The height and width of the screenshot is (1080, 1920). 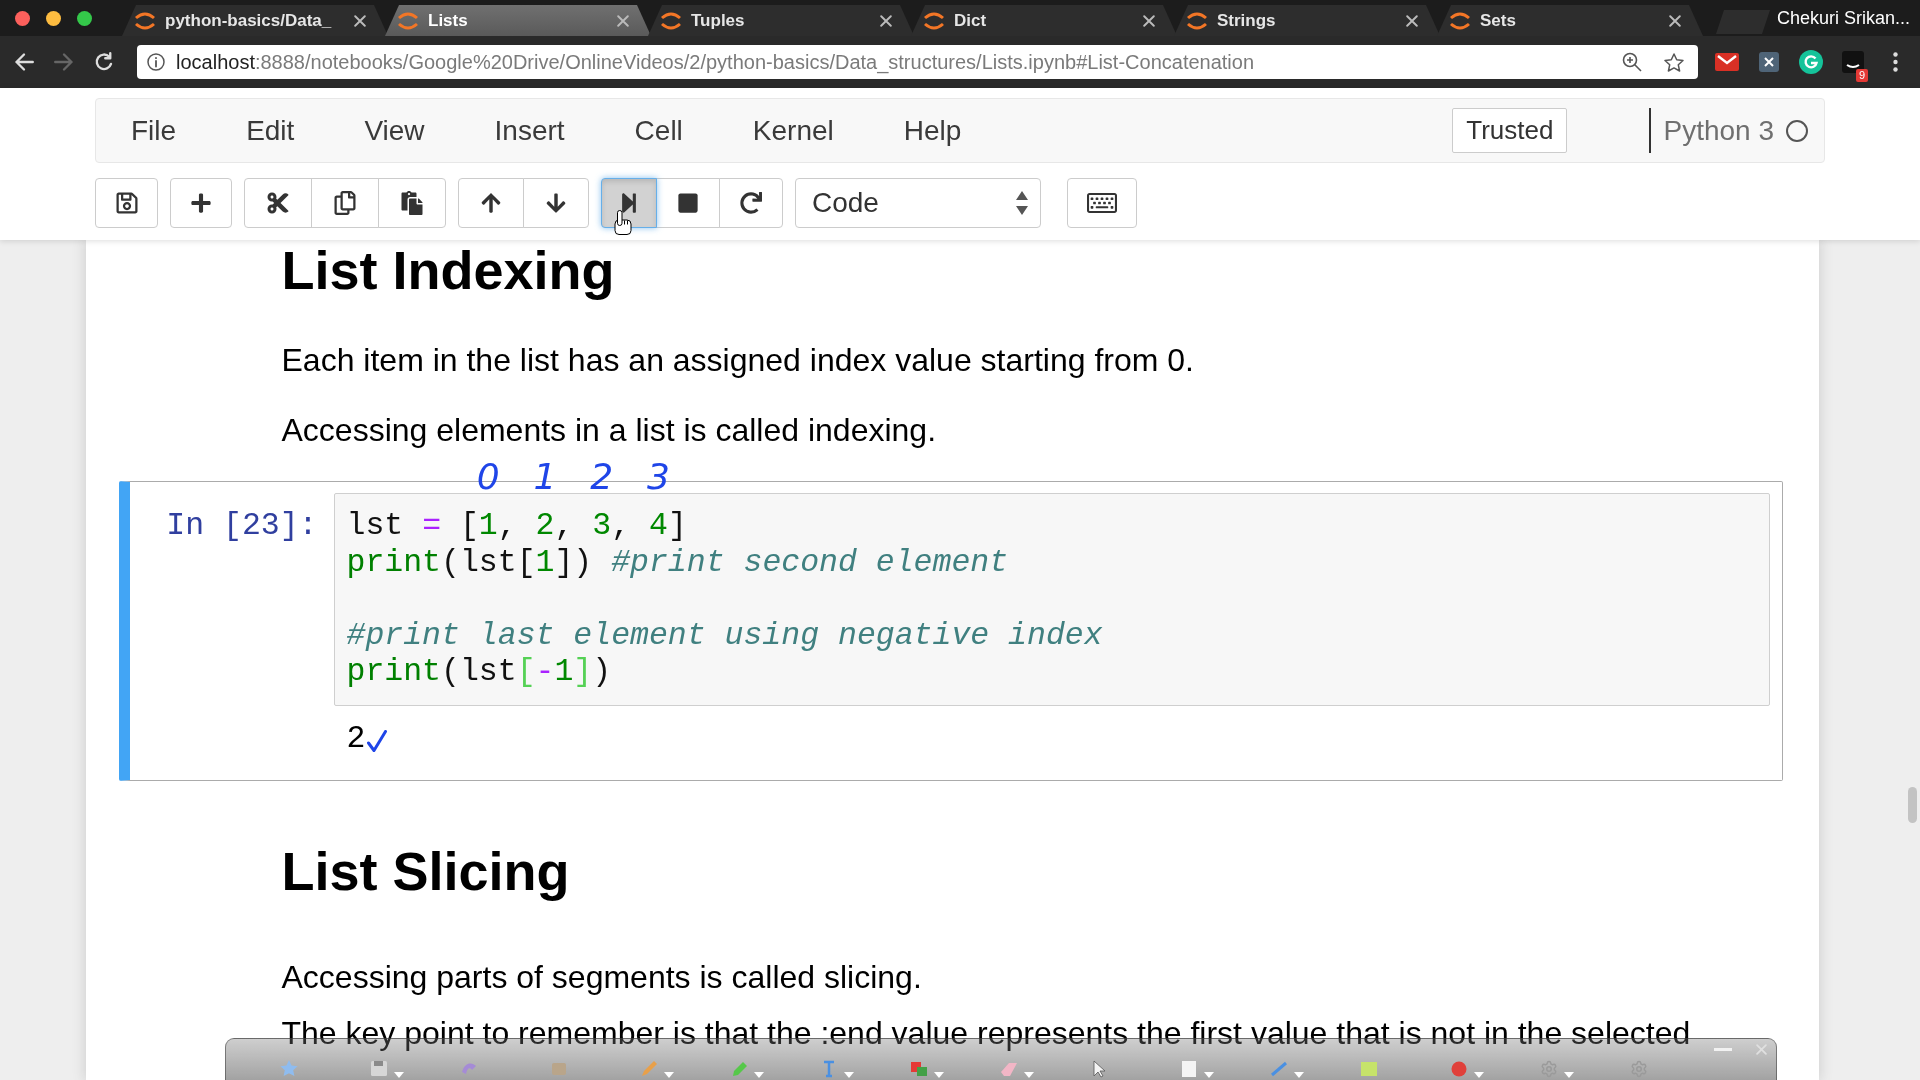 What do you see at coordinates (781, 20) in the screenshot?
I see `browser-tab: Tuples` at bounding box center [781, 20].